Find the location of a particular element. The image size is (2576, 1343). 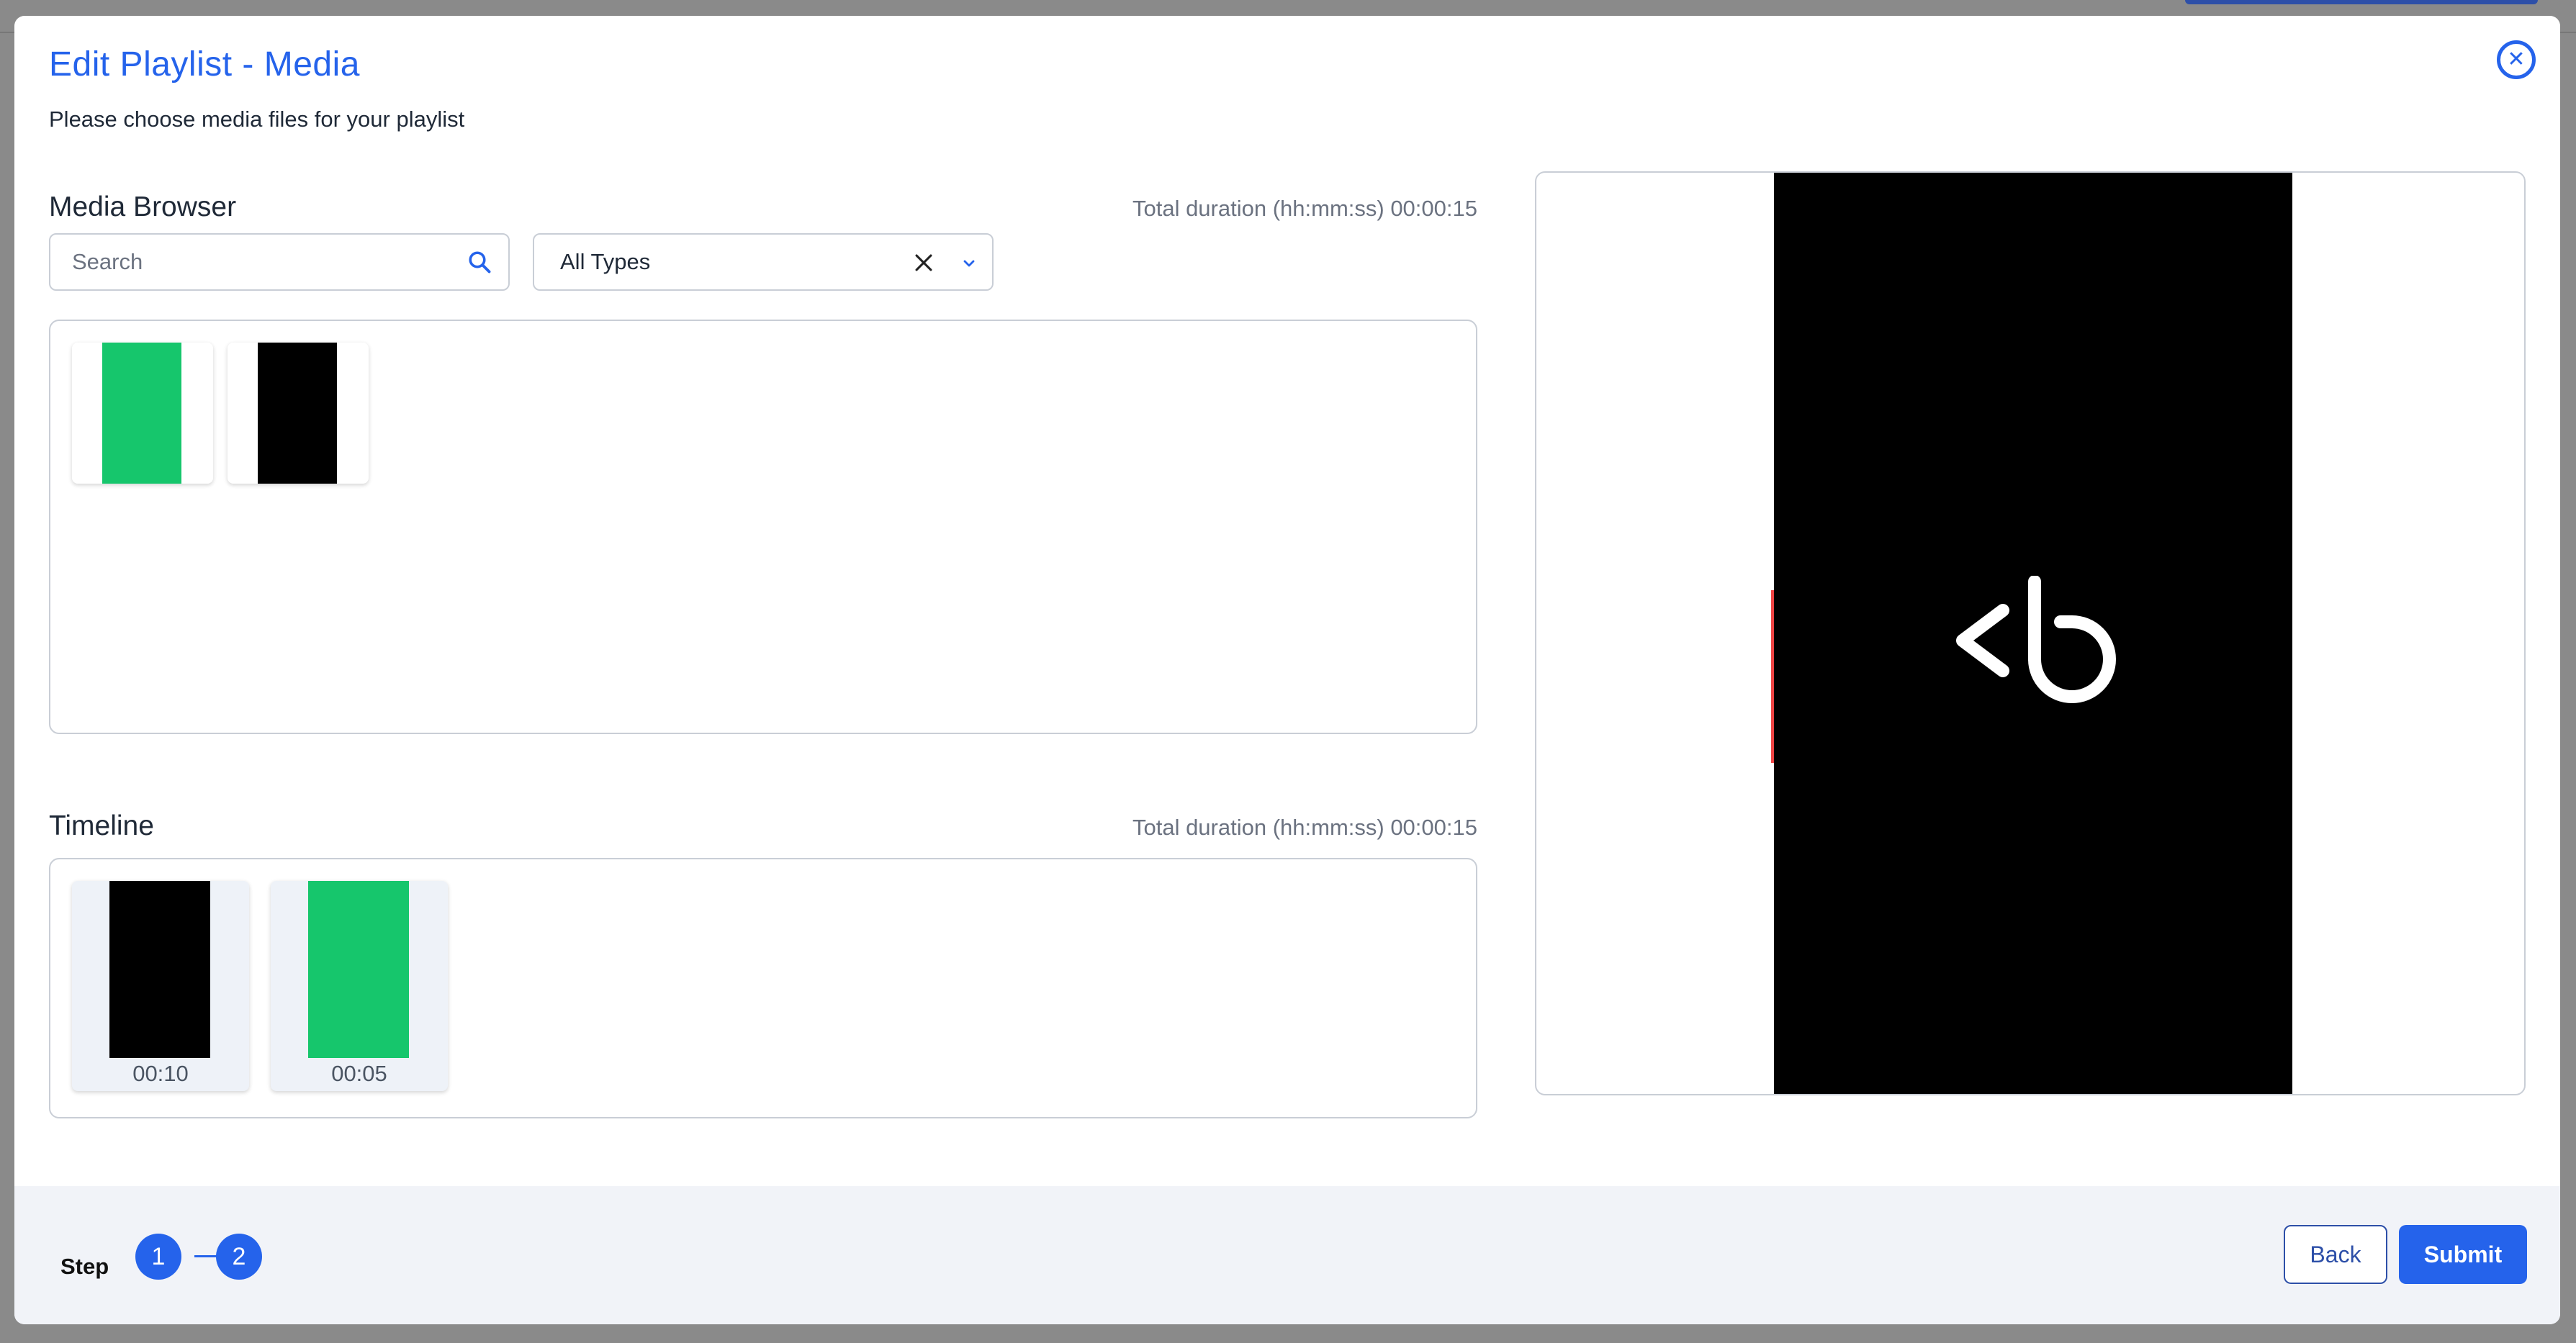

search-input is located at coordinates (266, 262).